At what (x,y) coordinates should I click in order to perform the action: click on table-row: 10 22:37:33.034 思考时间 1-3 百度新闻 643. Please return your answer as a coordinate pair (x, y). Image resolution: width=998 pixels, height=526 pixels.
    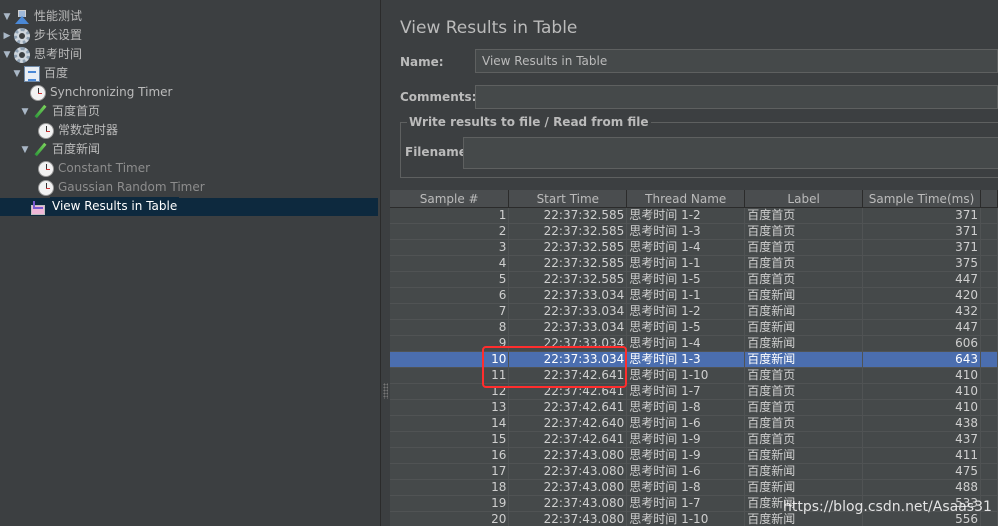
    Looking at the image, I should click on (694, 359).